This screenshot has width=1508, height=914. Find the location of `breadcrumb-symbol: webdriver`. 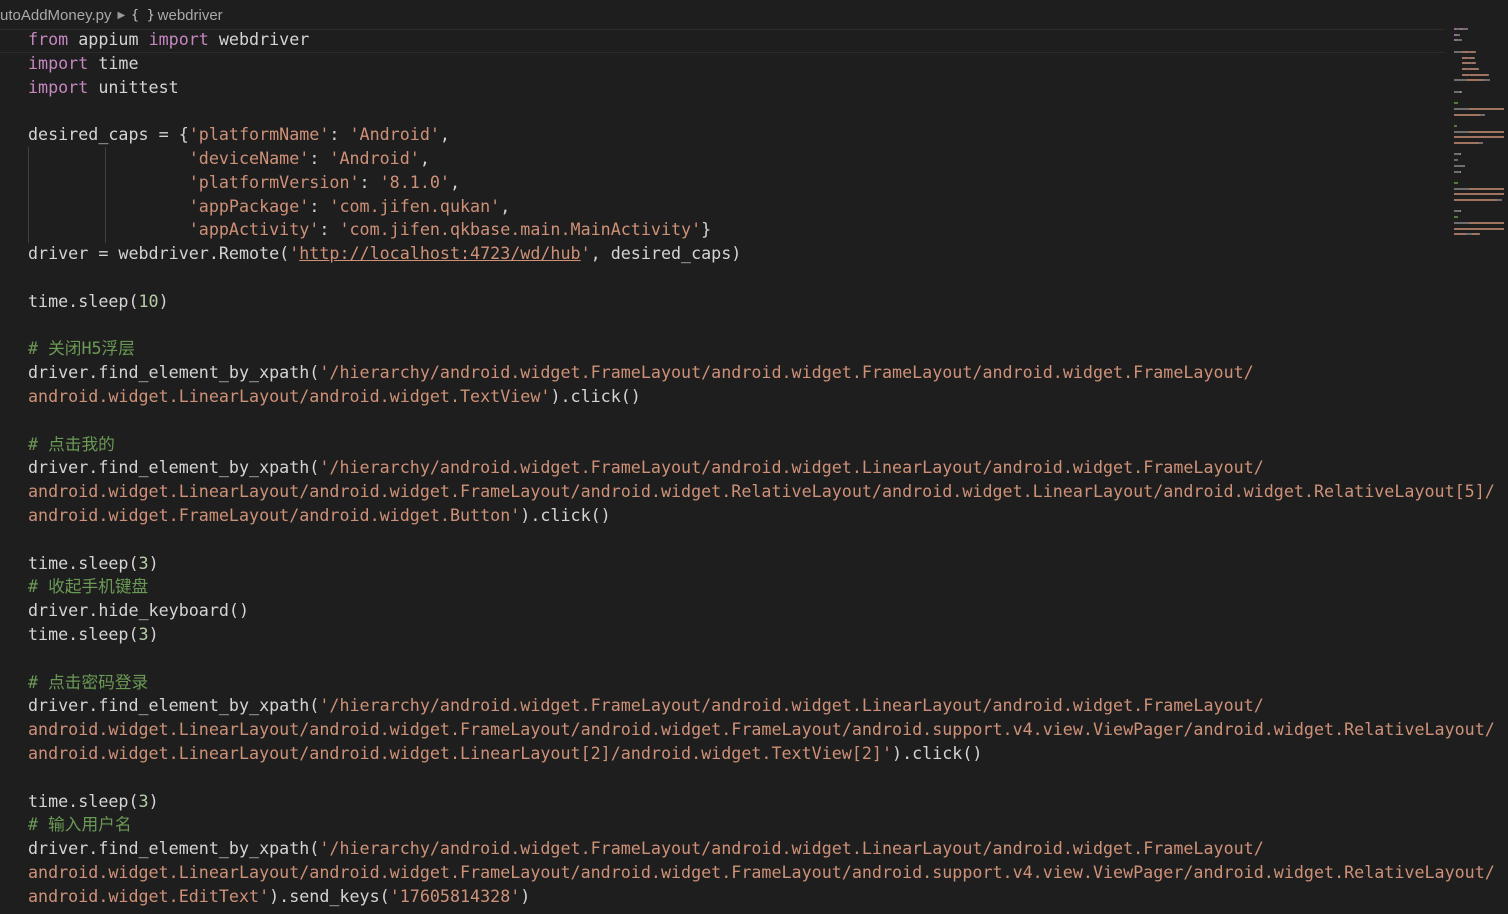

breadcrumb-symbol: webdriver is located at coordinates (190, 15).